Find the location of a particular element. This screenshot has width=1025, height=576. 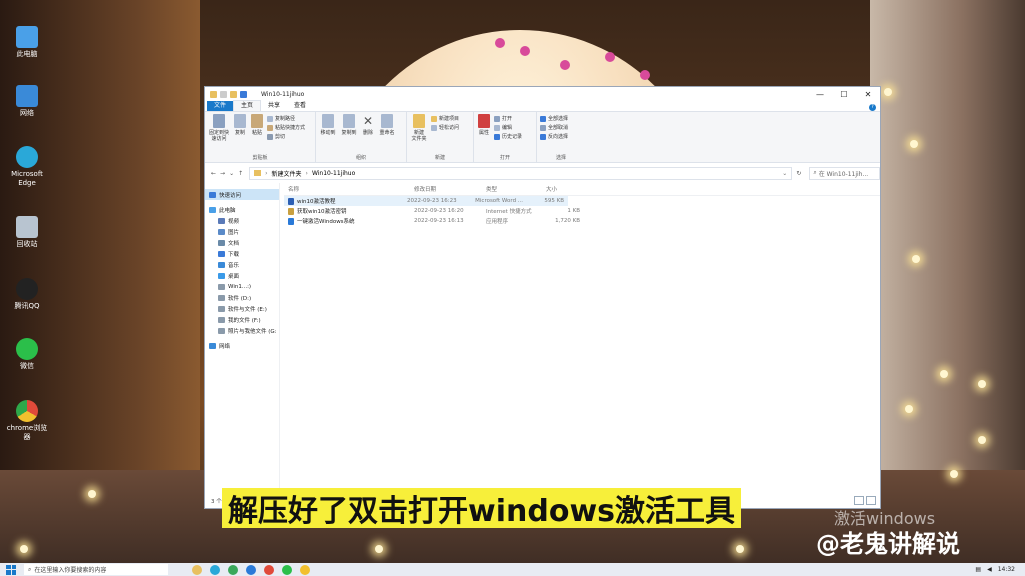

refresh-icon: ↻ is located at coordinates (798, 173).